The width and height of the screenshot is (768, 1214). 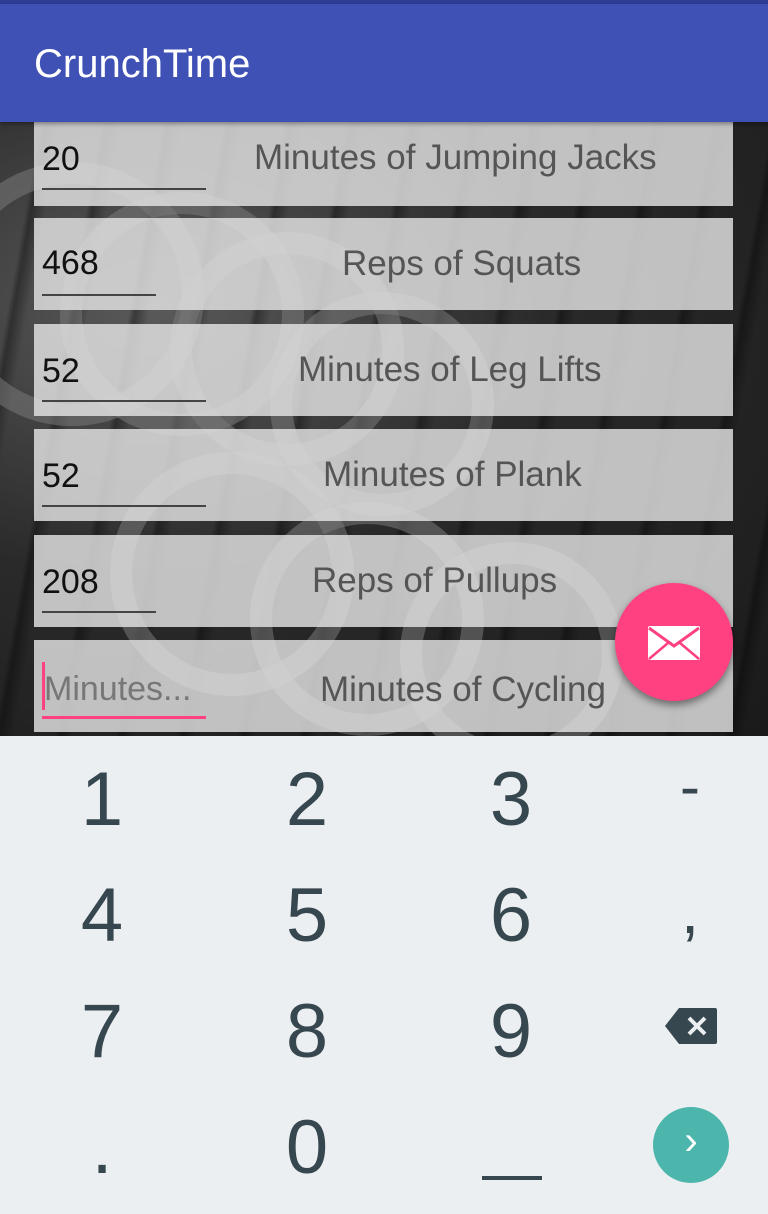 What do you see at coordinates (450, 369) in the screenshot?
I see `exercise-label: Minutes of Leg Lifts` at bounding box center [450, 369].